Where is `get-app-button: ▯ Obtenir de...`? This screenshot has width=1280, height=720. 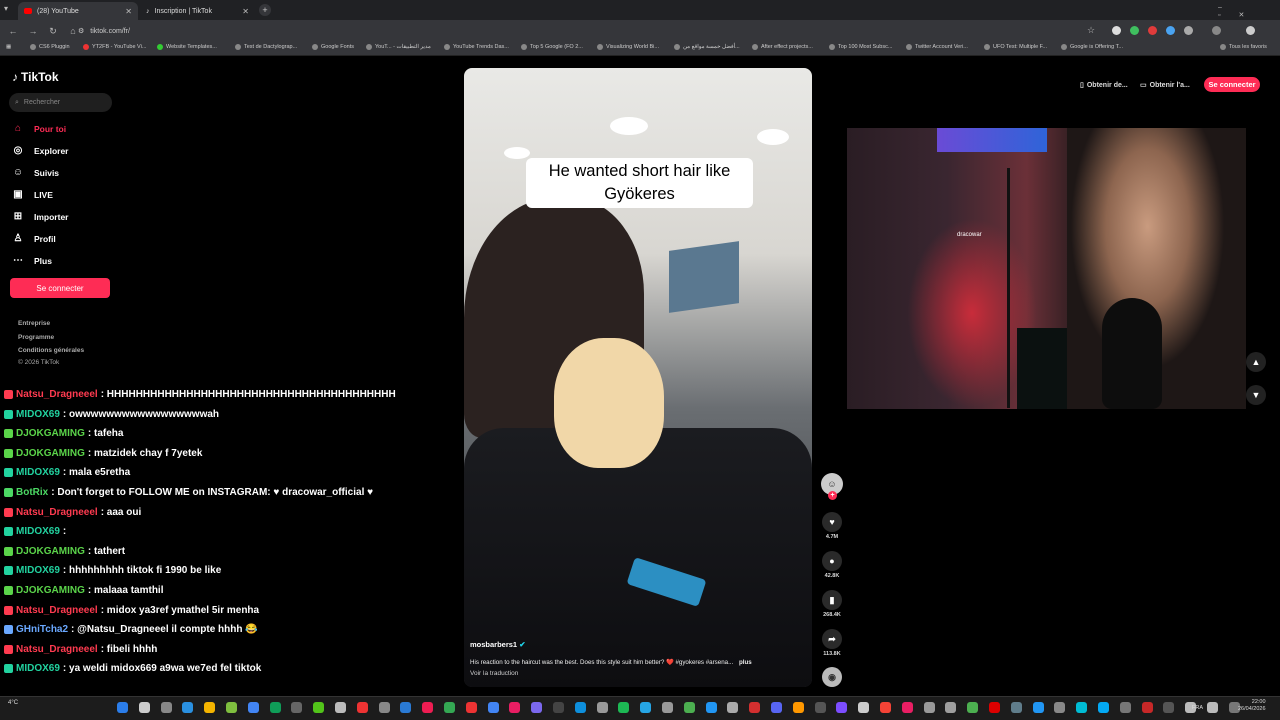 get-app-button: ▯ Obtenir de... is located at coordinates (1104, 85).